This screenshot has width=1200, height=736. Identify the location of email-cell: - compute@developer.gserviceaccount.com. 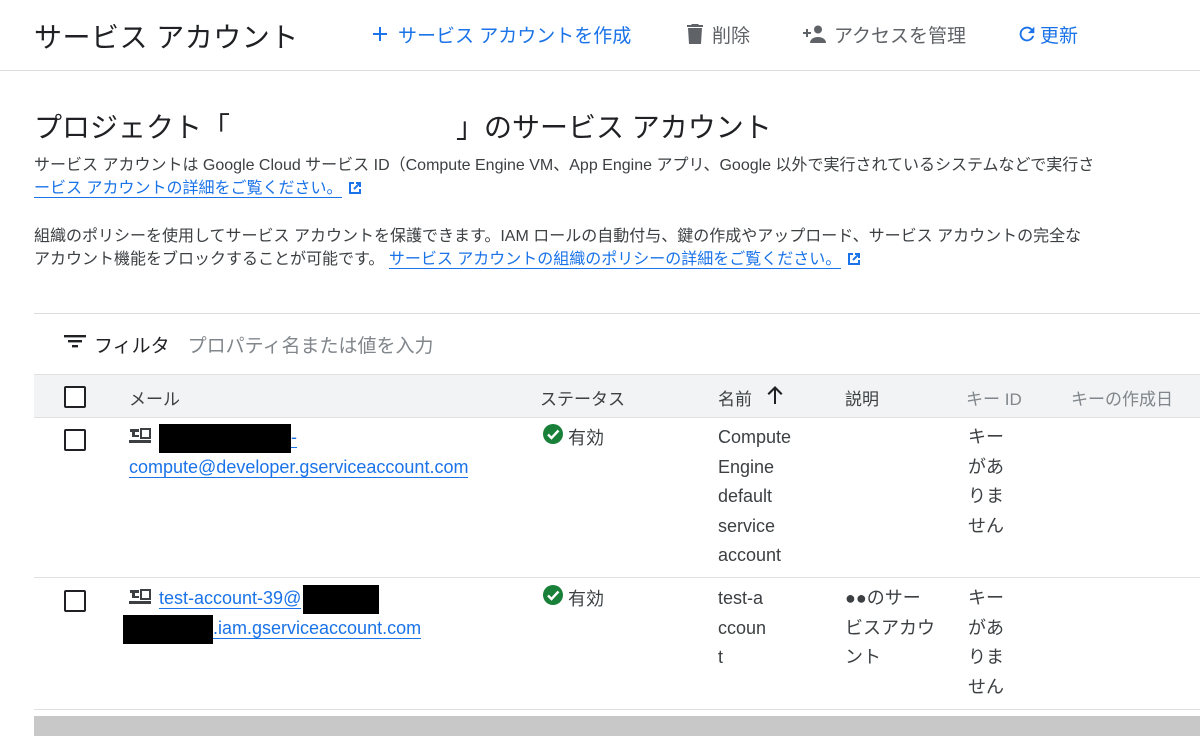
(299, 453).